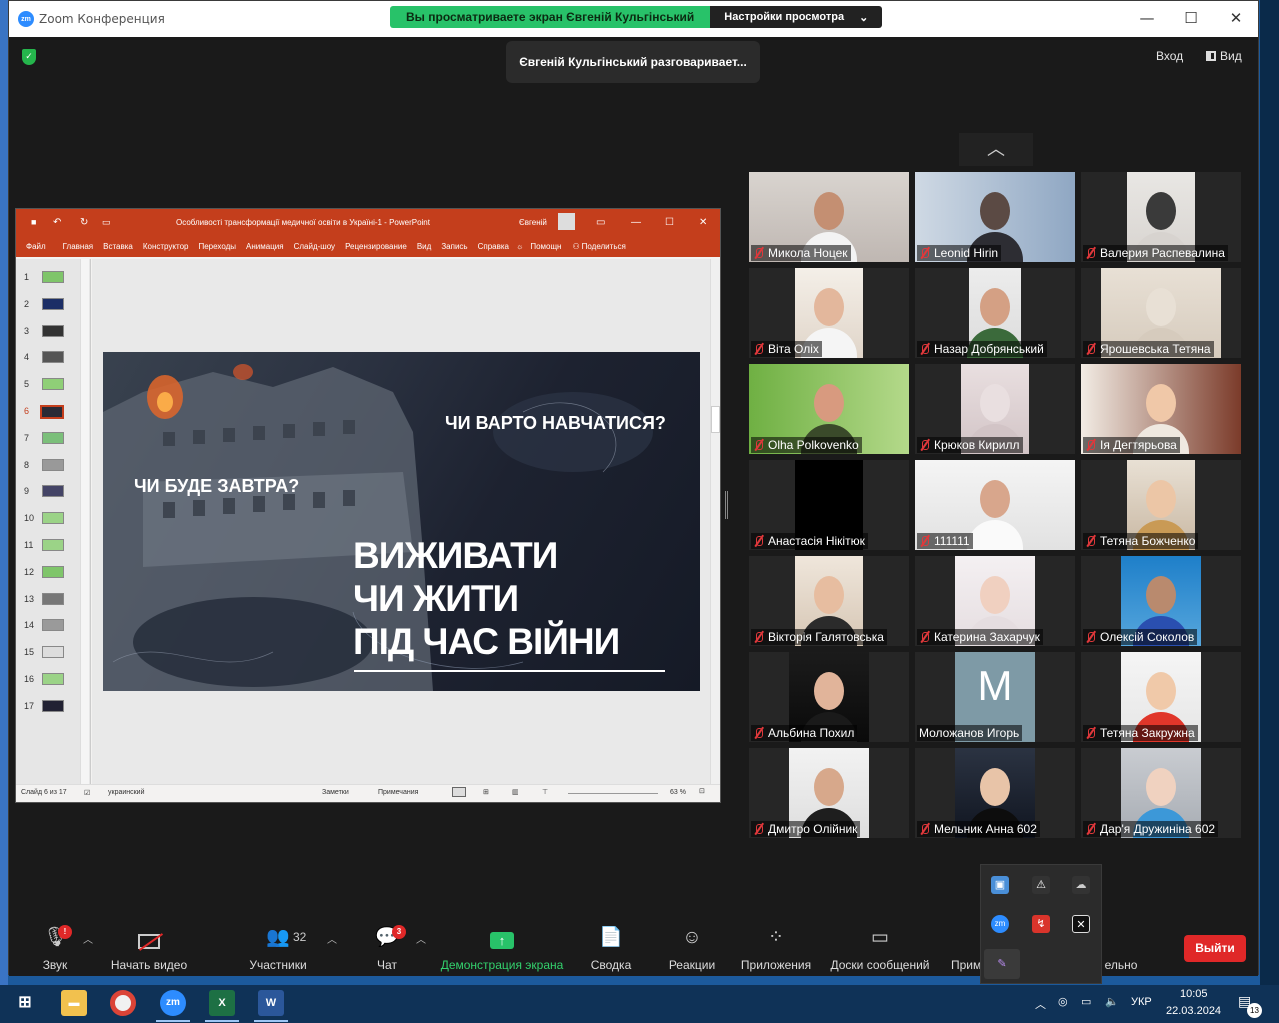 Image resolution: width=1279 pixels, height=1023 pixels. What do you see at coordinates (47, 657) in the screenshot?
I see `slide-thumbnail: 15` at bounding box center [47, 657].